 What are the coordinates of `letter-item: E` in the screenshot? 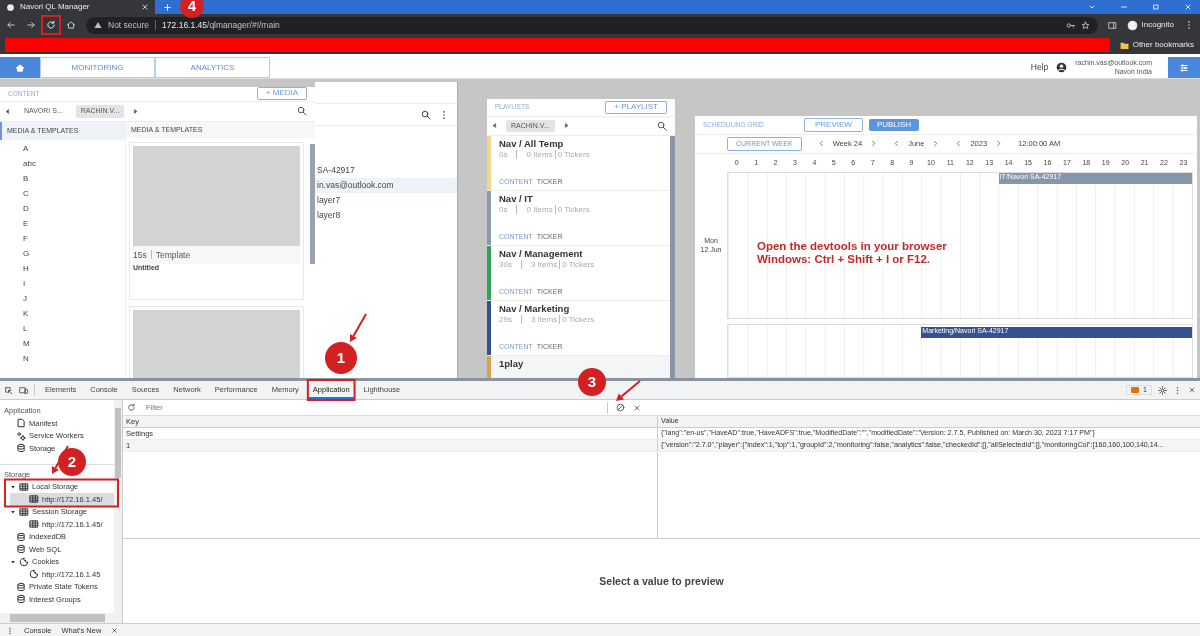 It's located at (26, 223).